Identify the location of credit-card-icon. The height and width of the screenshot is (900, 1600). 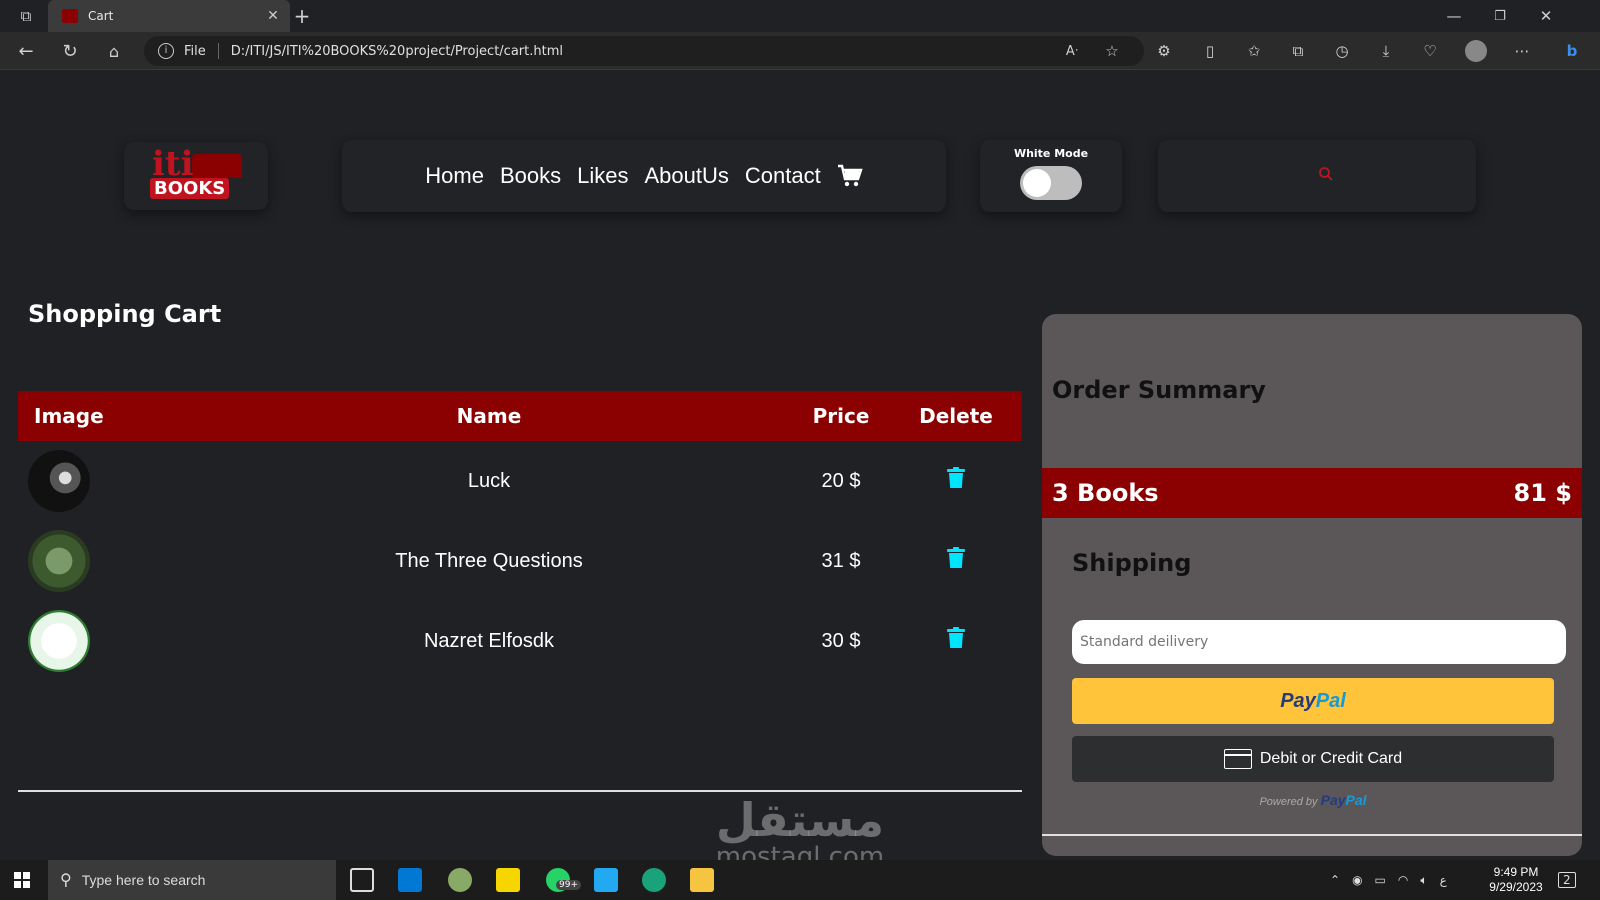
(1237, 759).